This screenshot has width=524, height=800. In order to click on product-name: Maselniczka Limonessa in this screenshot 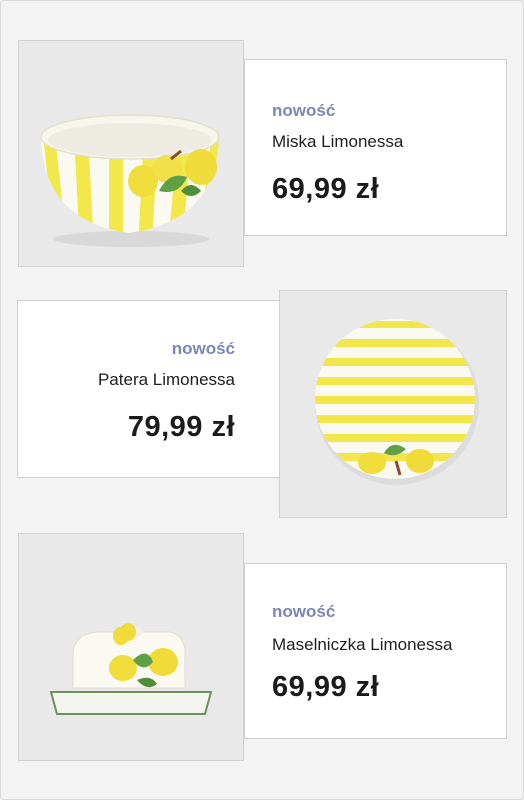, I will do `click(362, 645)`.